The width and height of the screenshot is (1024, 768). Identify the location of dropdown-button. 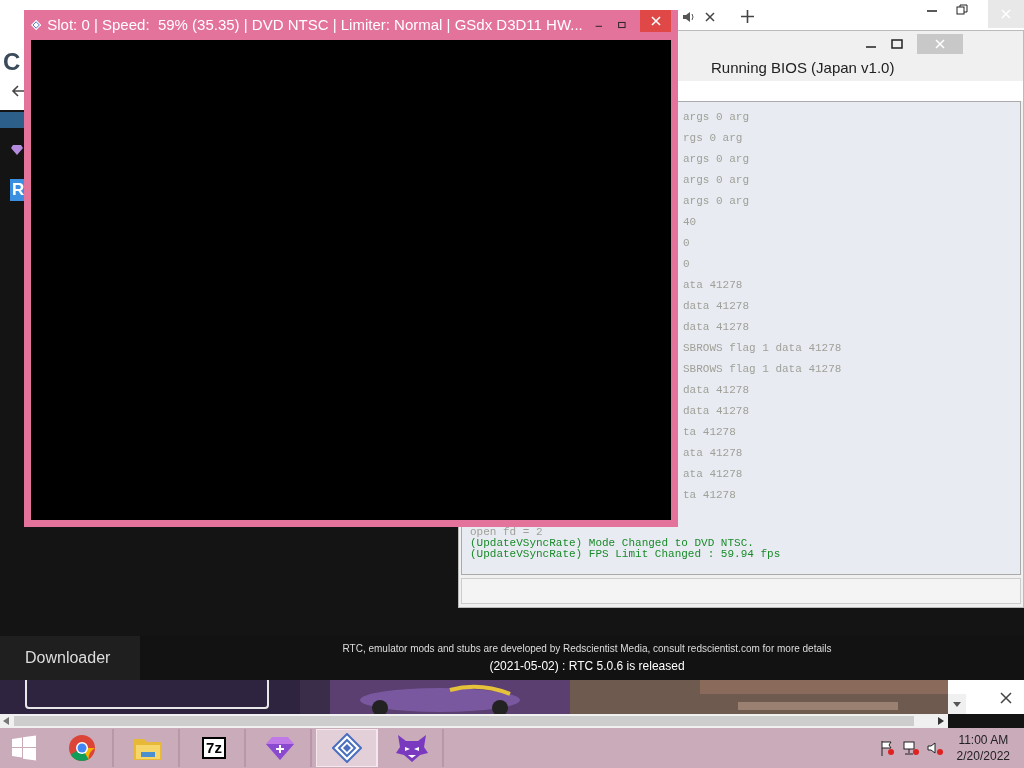
(957, 704).